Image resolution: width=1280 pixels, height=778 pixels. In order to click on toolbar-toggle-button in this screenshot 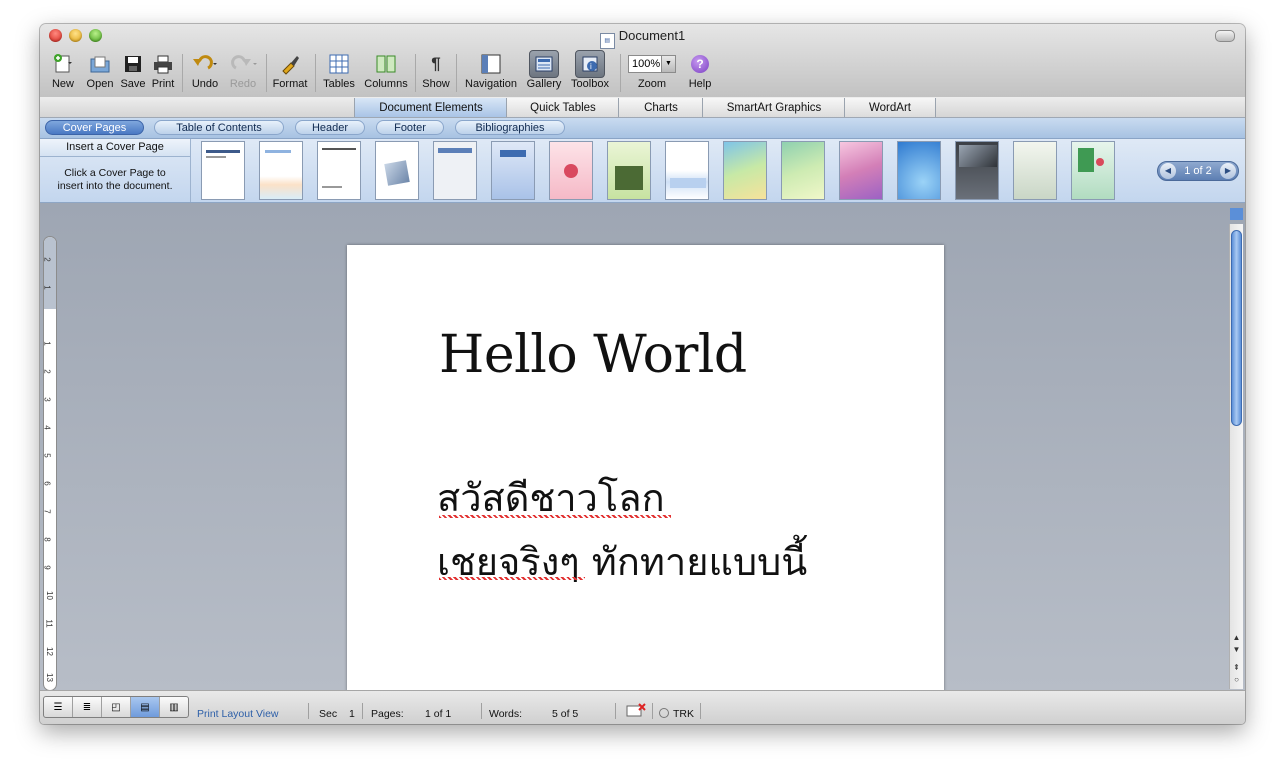, I will do `click(1225, 36)`.